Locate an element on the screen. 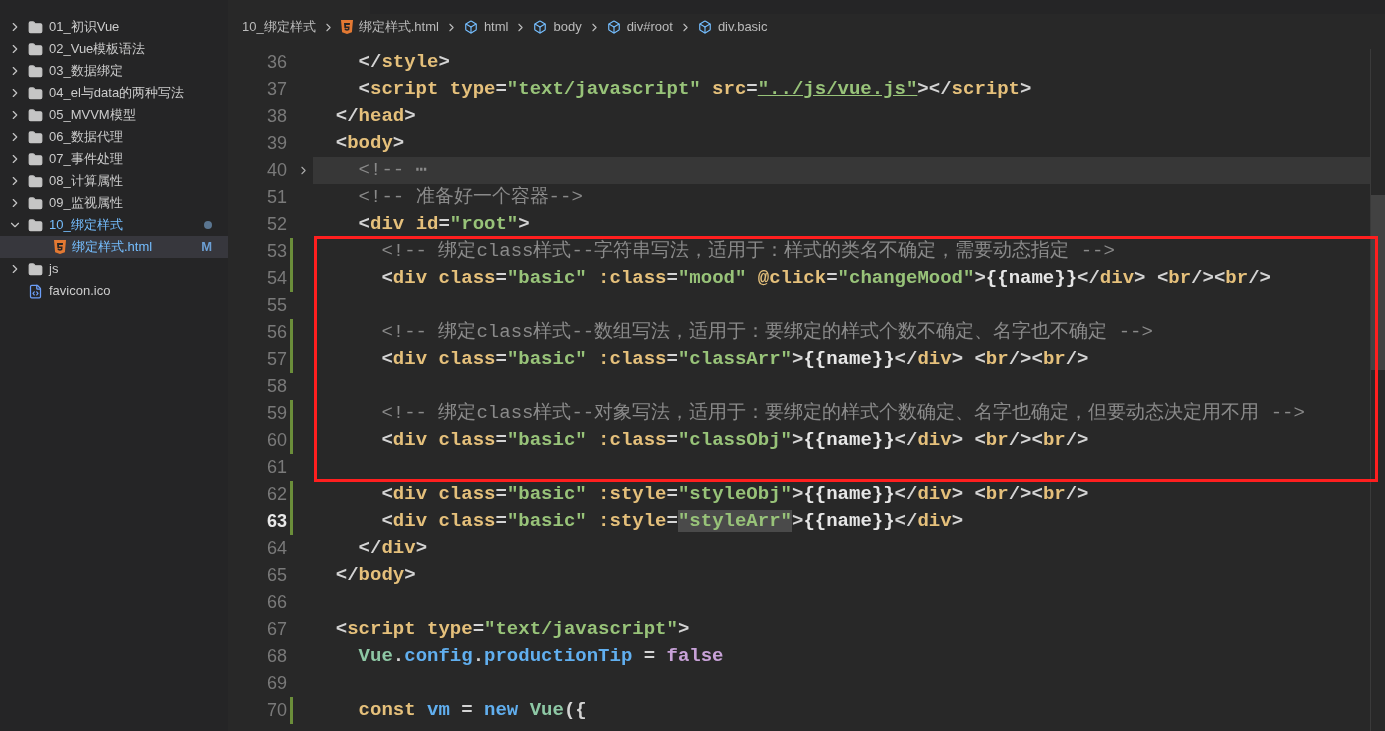 The height and width of the screenshot is (731, 1385). folder-item: 02_Vue模板语法 is located at coordinates (114, 49).